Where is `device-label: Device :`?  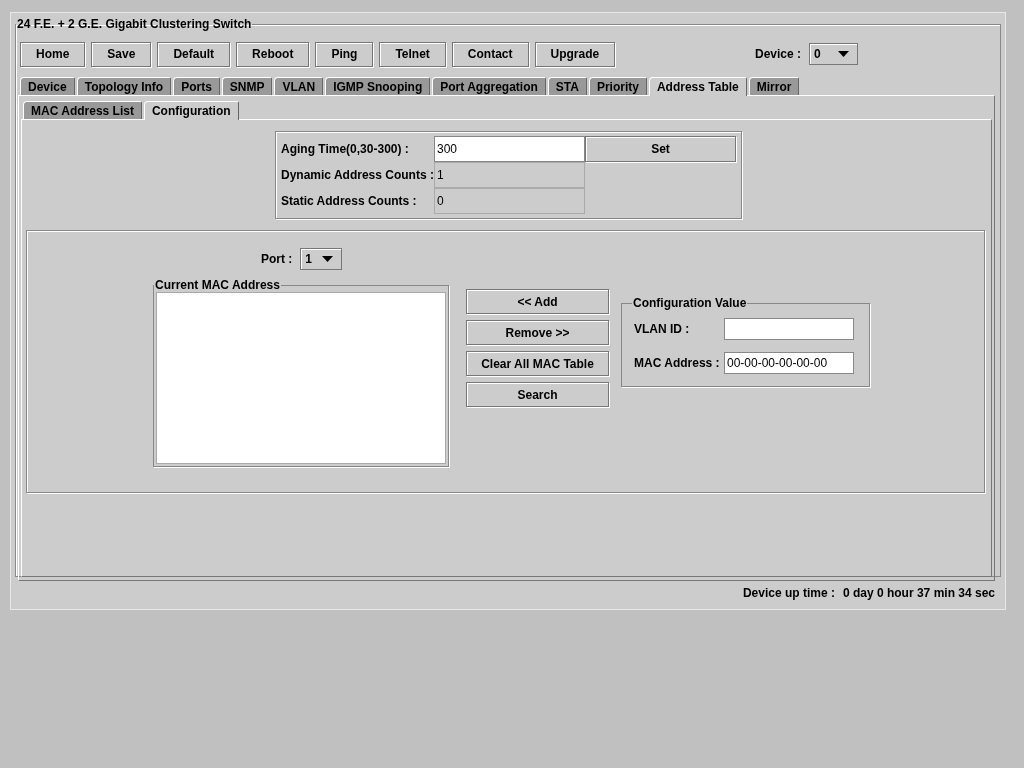
device-label: Device : is located at coordinates (777, 54).